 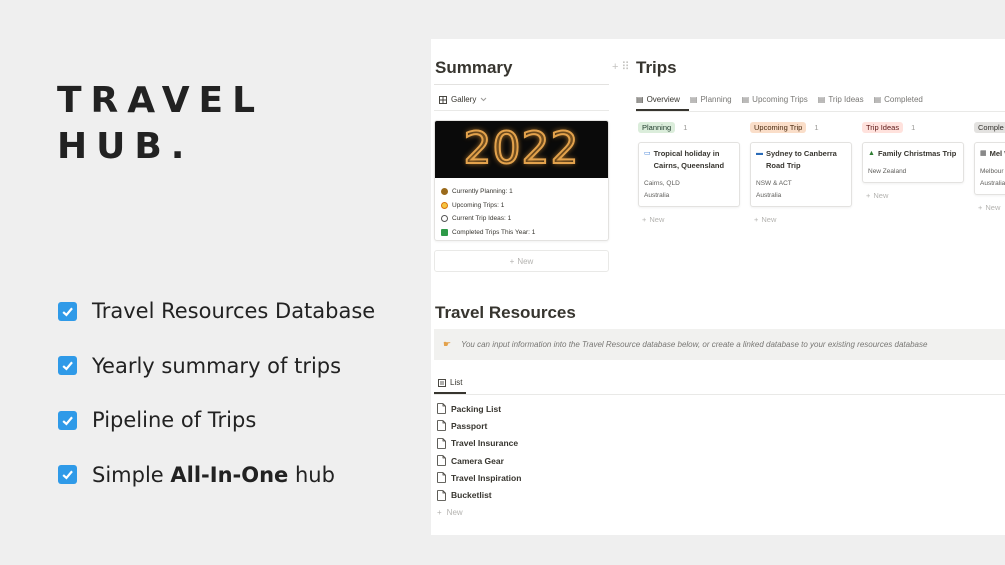 I want to click on gallery-view-tab: Gallery, so click(x=463, y=99).